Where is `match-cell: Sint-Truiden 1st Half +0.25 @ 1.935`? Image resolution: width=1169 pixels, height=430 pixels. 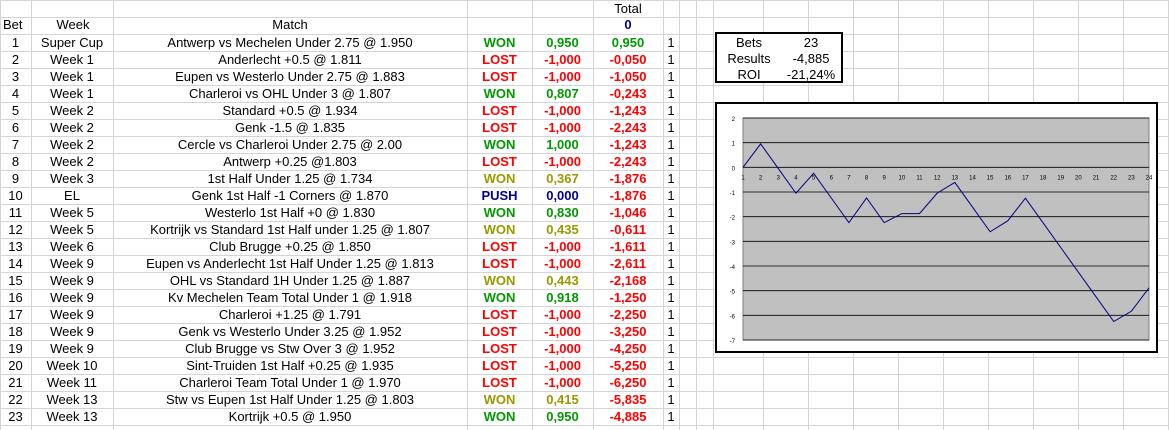 match-cell: Sint-Truiden 1st Half +0.25 @ 1.935 is located at coordinates (290, 365).